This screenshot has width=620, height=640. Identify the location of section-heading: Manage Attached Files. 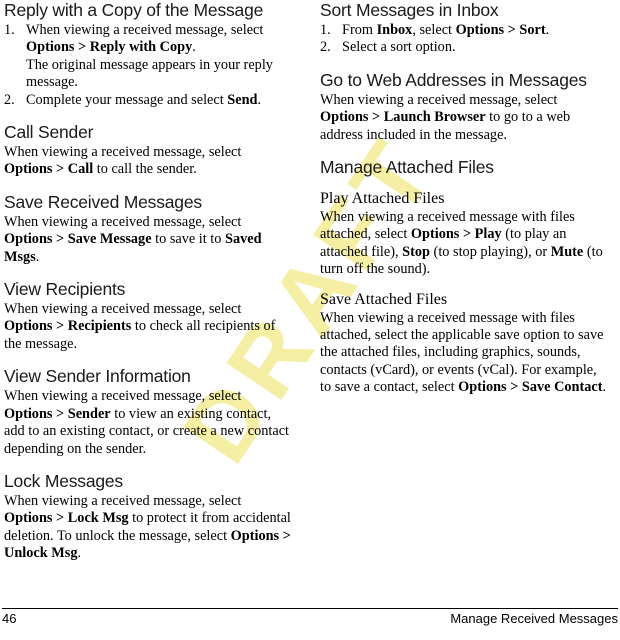
(407, 167).